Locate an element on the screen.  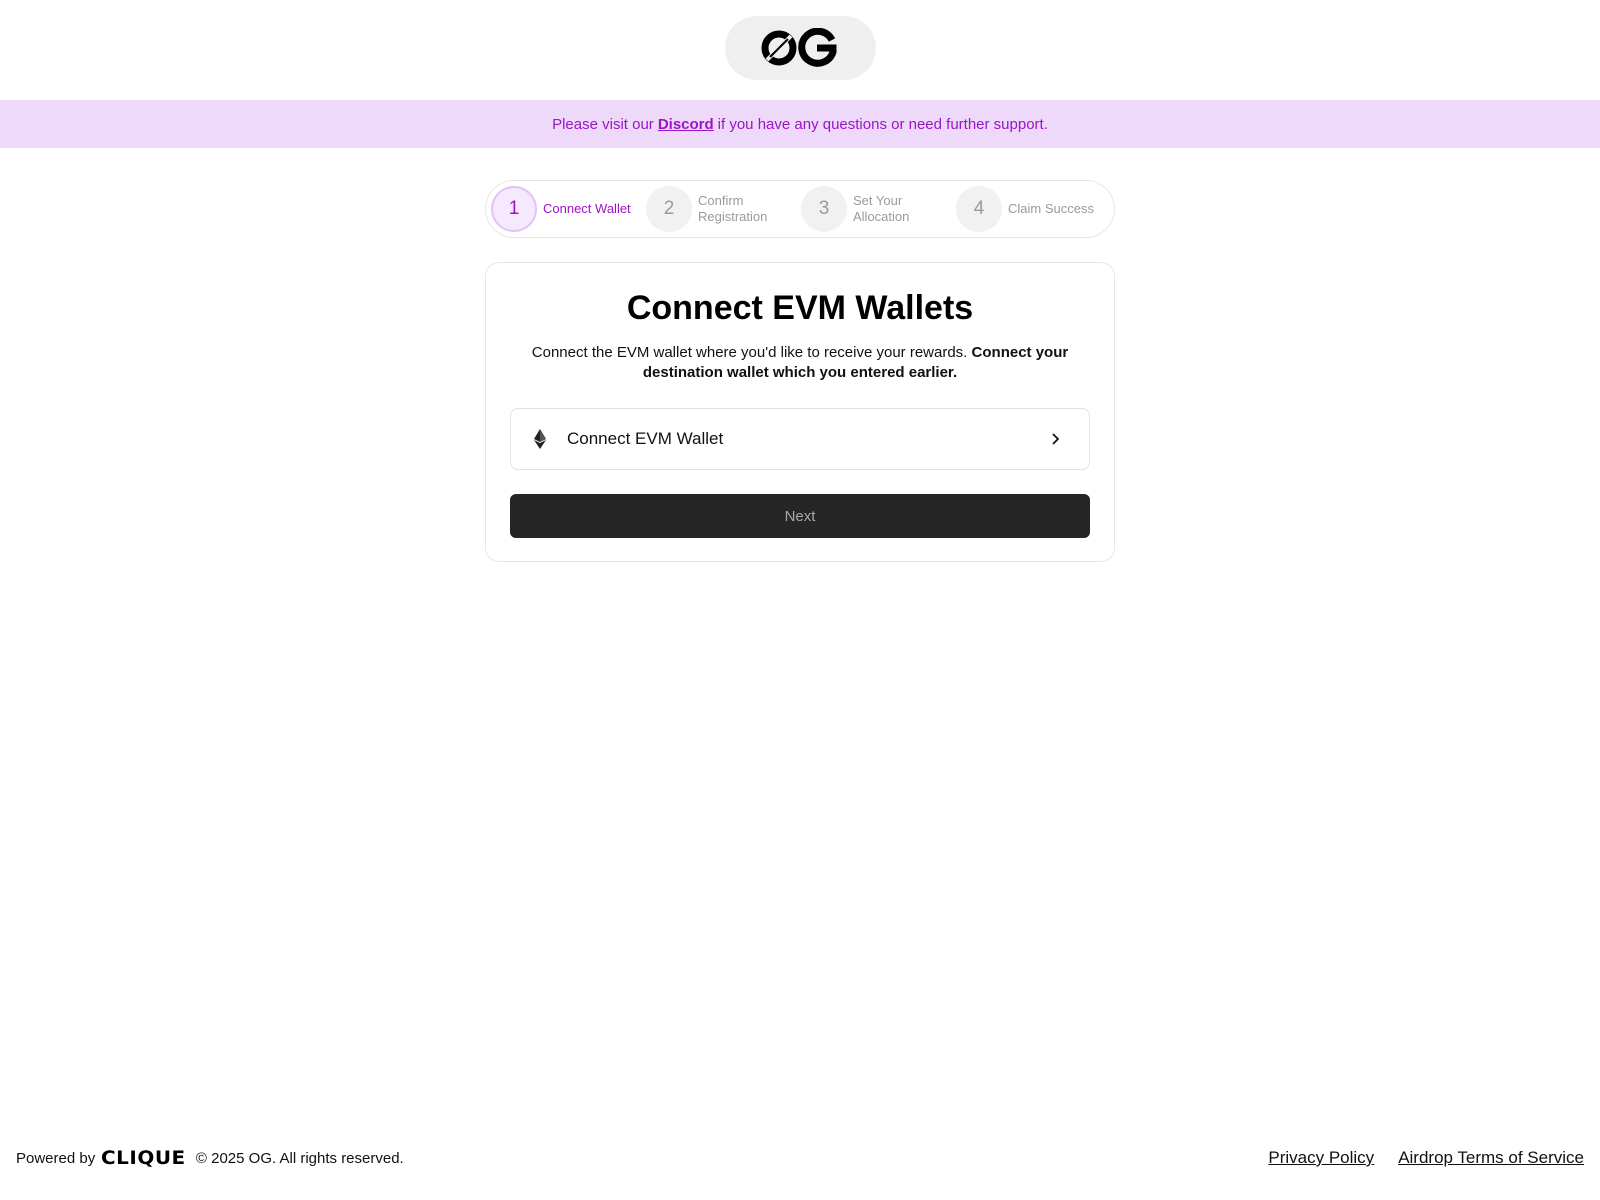
connect-evm-wallet-button: Connect EVM Wallet is located at coordinates (800, 439).